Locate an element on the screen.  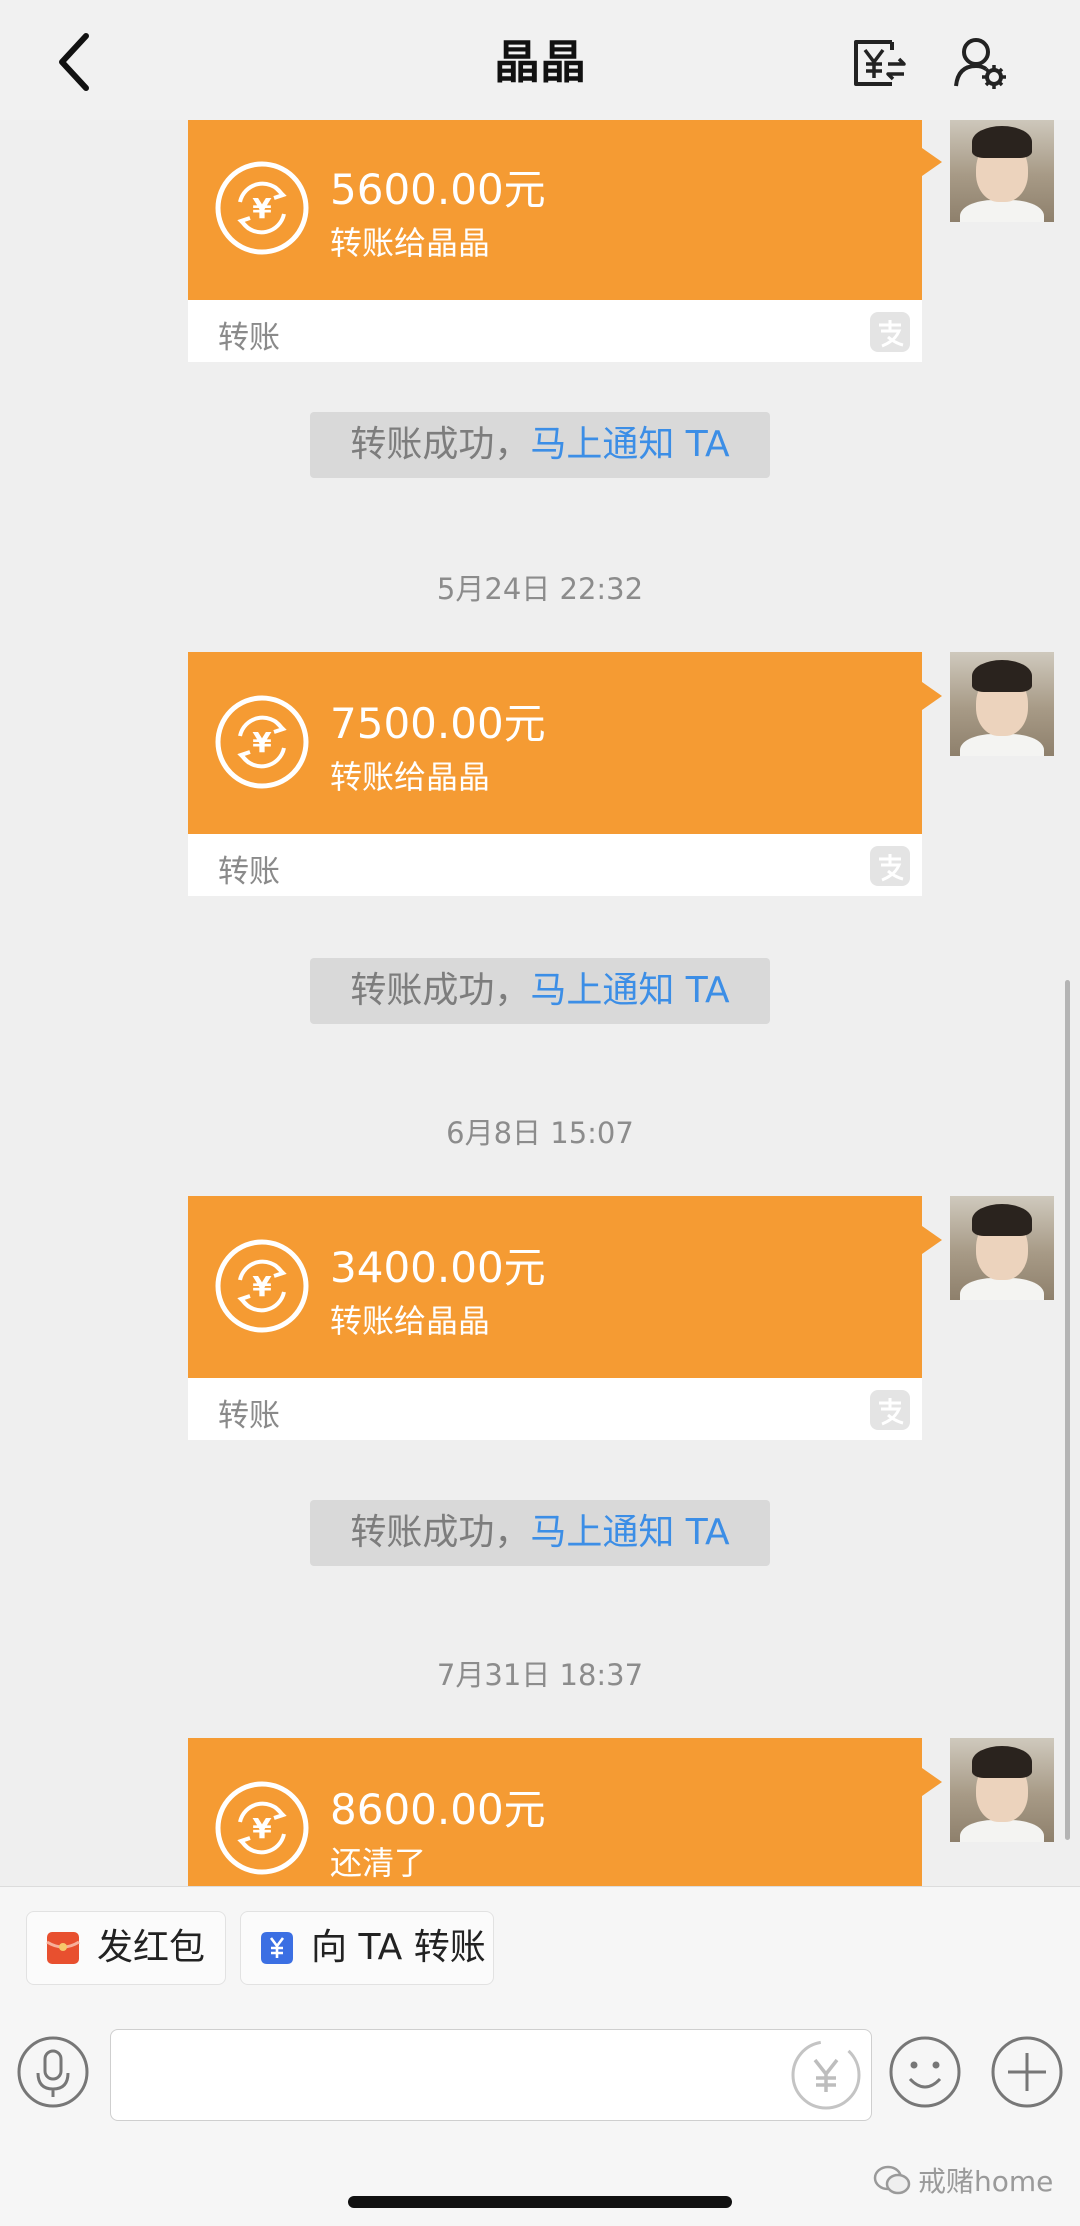
transfer-amount: 8600.00元 is located at coordinates (438, 1809).